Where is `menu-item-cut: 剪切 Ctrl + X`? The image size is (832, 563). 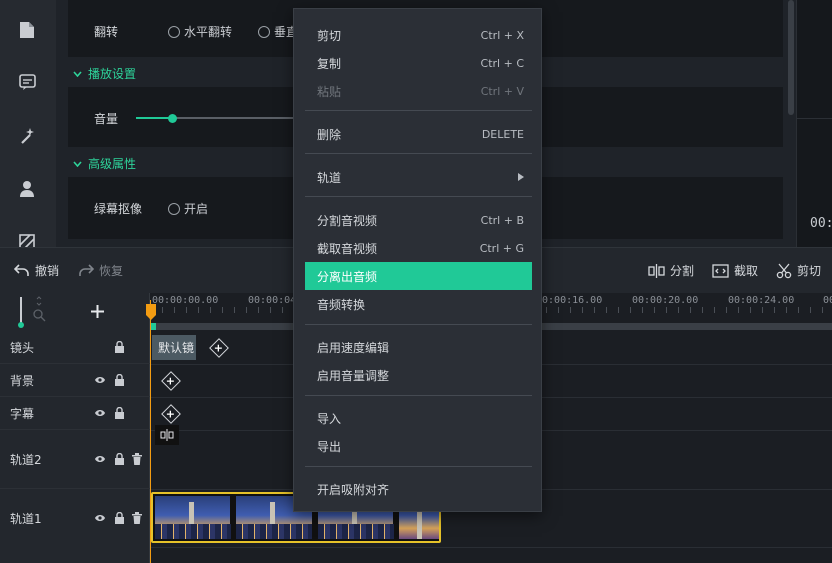 menu-item-cut: 剪切 Ctrl + X is located at coordinates (418, 35).